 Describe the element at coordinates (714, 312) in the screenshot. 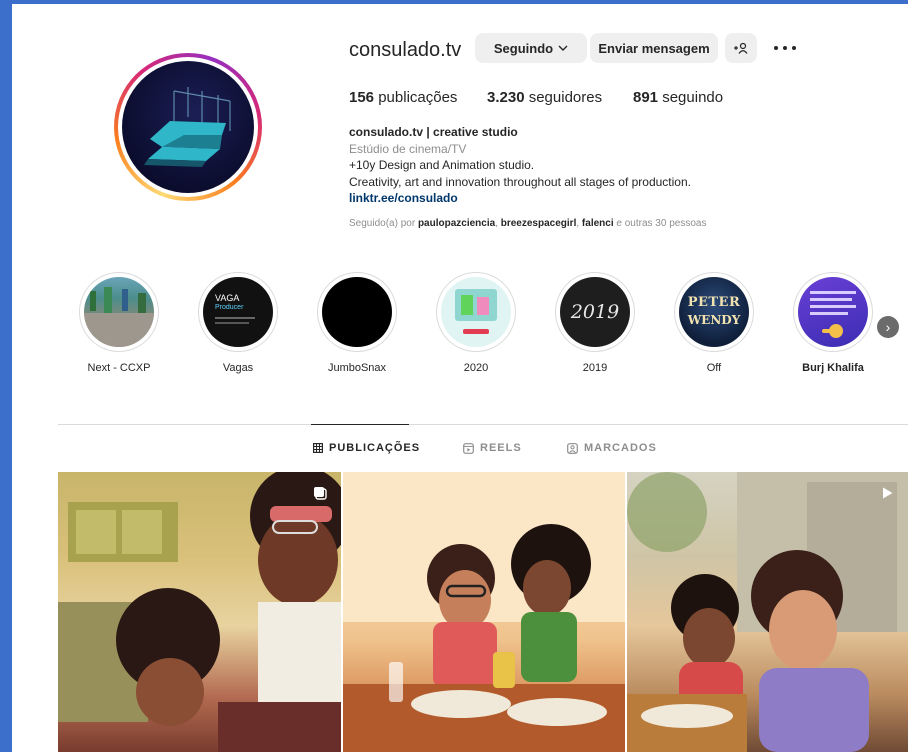

I see `highlight-image: PETER WENDY` at that location.